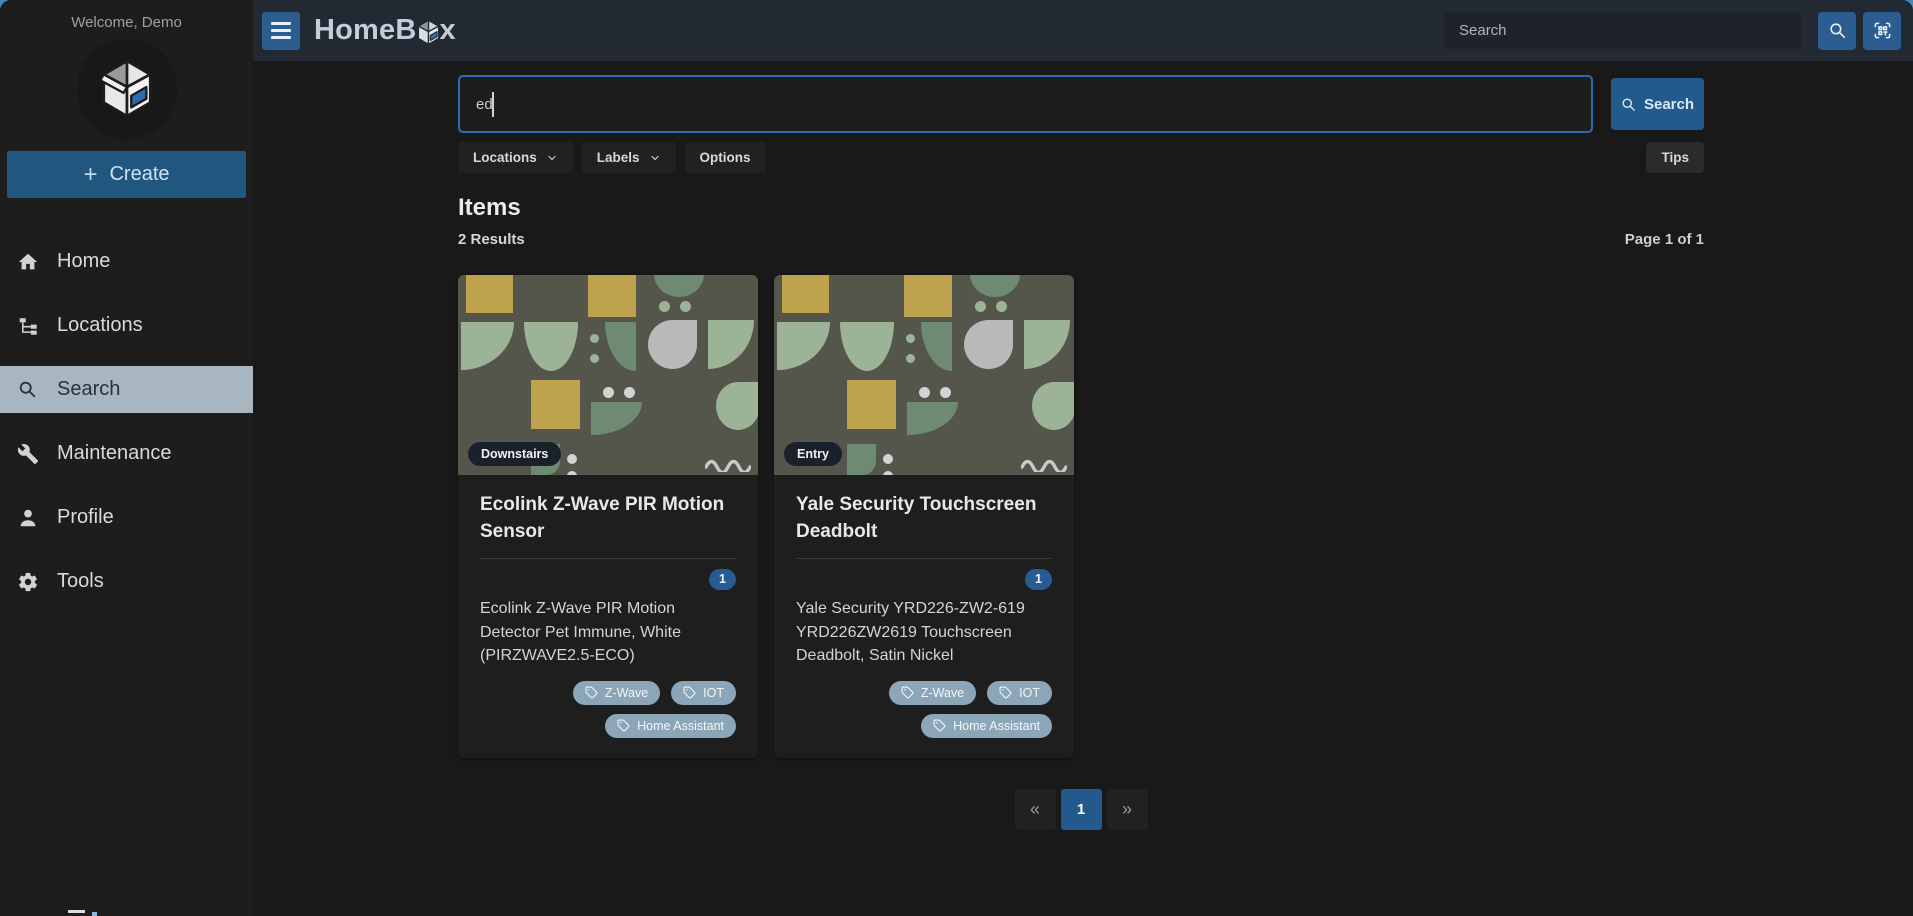 The image size is (1913, 916). I want to click on topbar-search-button, so click(1837, 30).